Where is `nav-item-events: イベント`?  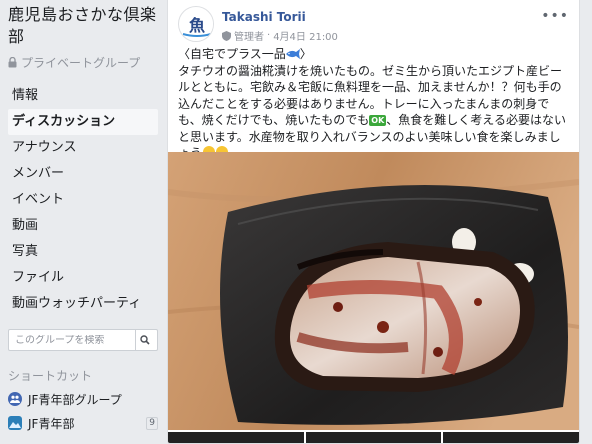
nav-item-events: イベント is located at coordinates (83, 200).